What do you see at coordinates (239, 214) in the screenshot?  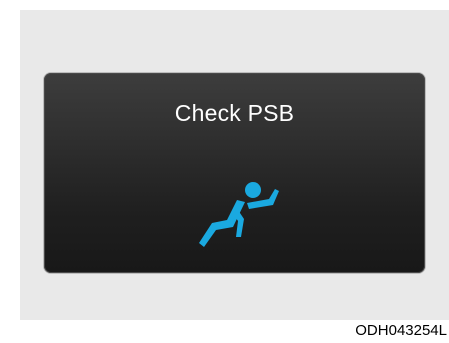 I see `seatbelt-warning-icon` at bounding box center [239, 214].